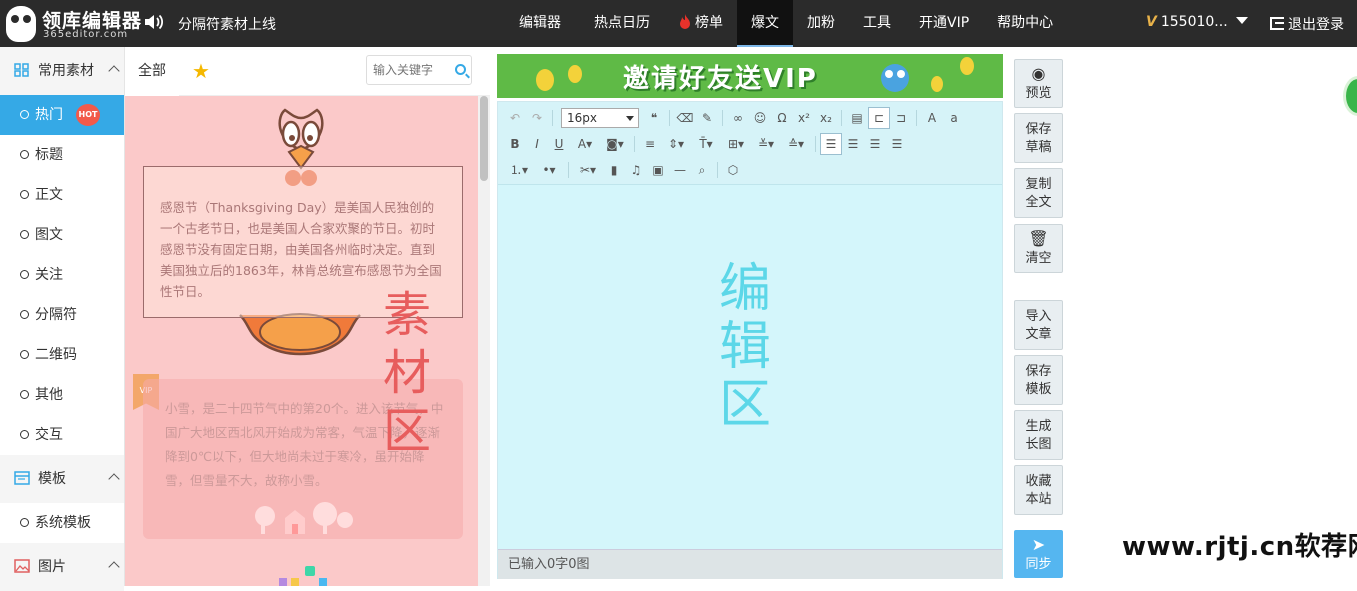 The image size is (1357, 591). I want to click on action-label: 导入文章, so click(1038, 325).